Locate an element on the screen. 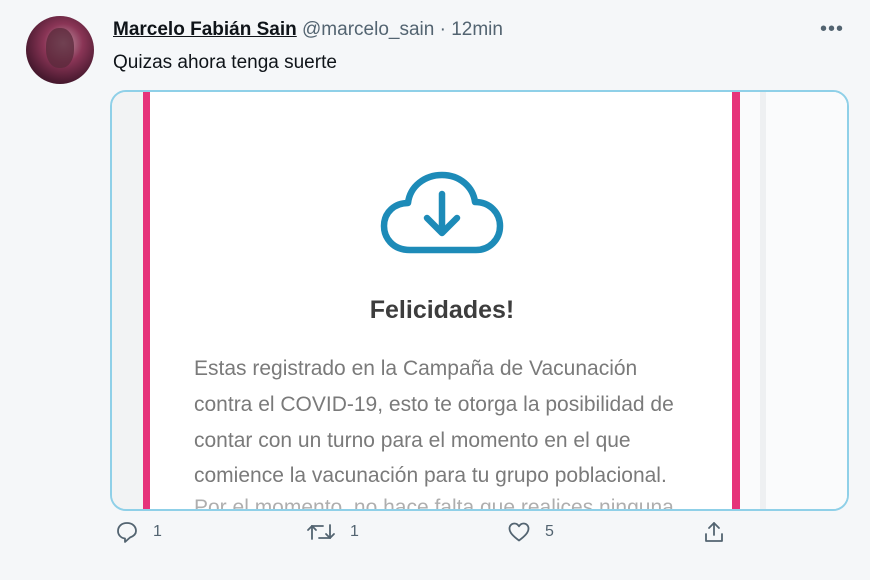 This screenshot has height=580, width=870. reply-button: 1 is located at coordinates (138, 532).